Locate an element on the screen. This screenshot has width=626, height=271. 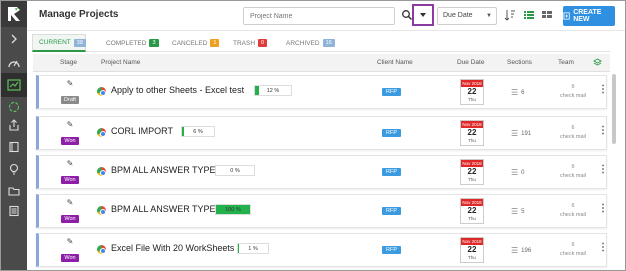
sort-by-select: Due Date ▼ is located at coordinates (467, 16).